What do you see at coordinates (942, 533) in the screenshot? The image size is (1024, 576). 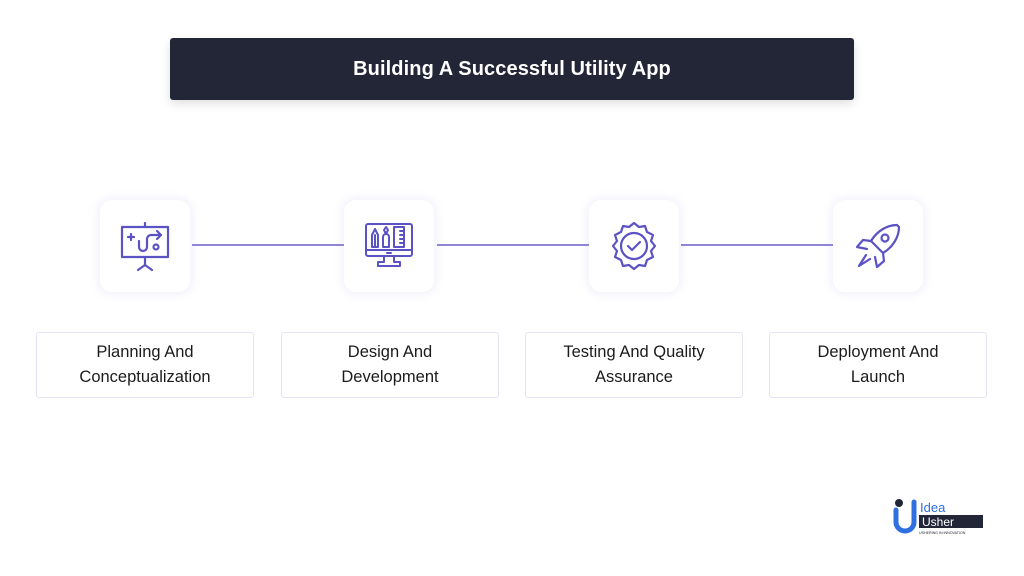 I see `logo-tagline: USHERING IN INNOVATION` at bounding box center [942, 533].